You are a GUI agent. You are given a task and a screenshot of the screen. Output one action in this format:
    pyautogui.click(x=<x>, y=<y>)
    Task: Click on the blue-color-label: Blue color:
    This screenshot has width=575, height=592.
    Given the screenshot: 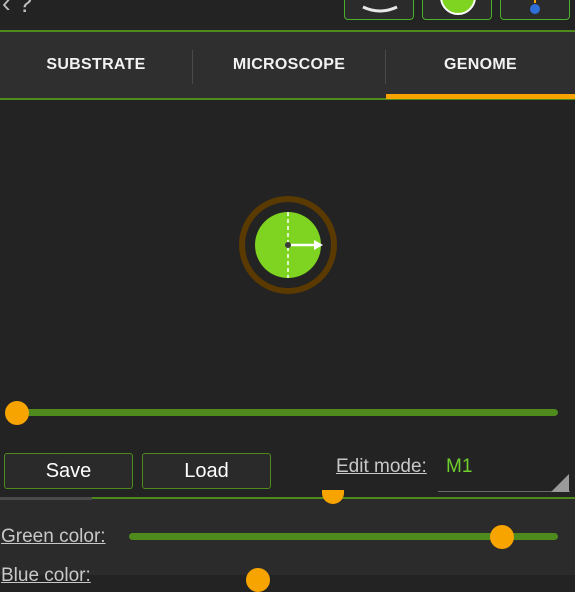 What is the action you would take?
    pyautogui.click(x=46, y=575)
    